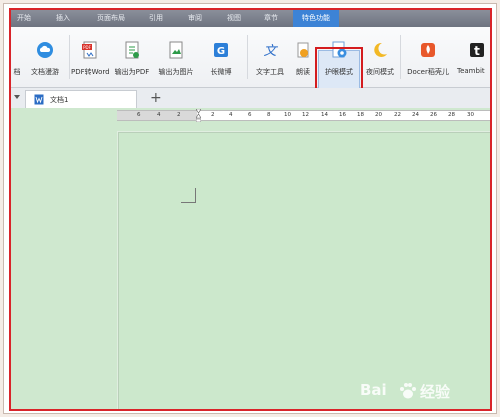 The height and width of the screenshot is (417, 500). I want to click on document-tab-bar: 文档1 +, so click(250, 98).